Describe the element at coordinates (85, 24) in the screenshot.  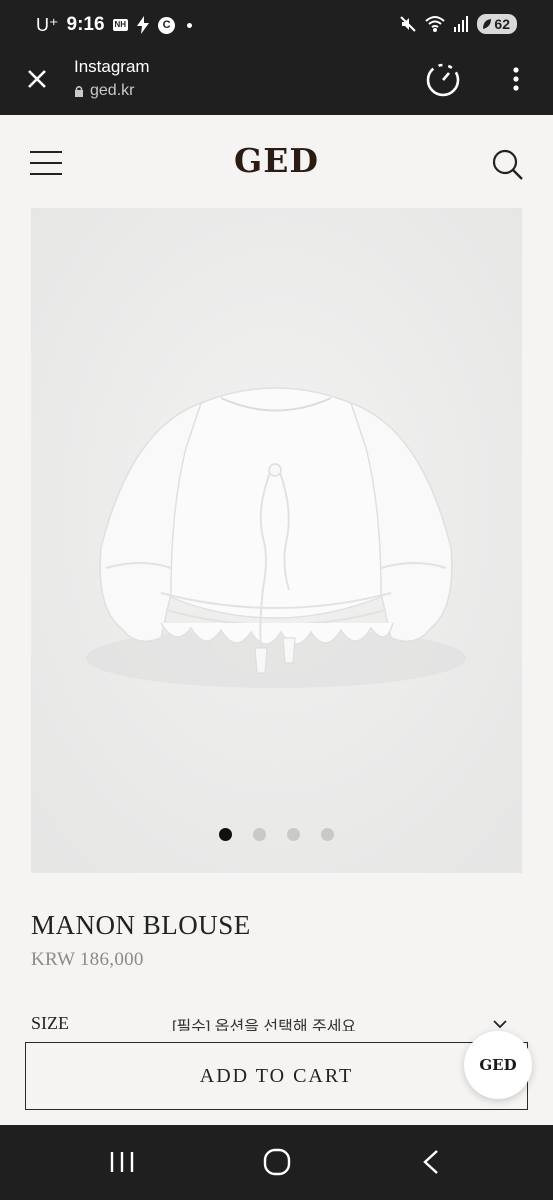
I see `status-time: 9:16` at that location.